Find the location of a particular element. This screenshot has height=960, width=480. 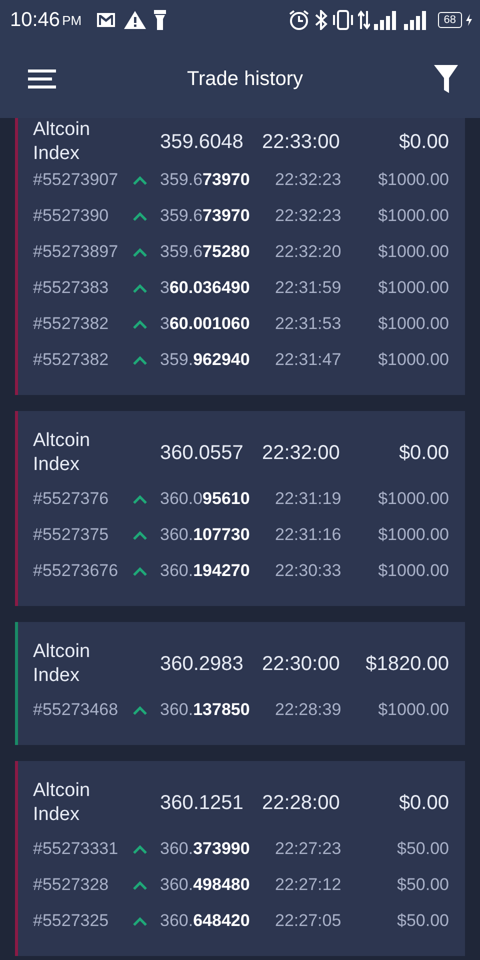

order-time: 22:27:23 is located at coordinates (308, 849).